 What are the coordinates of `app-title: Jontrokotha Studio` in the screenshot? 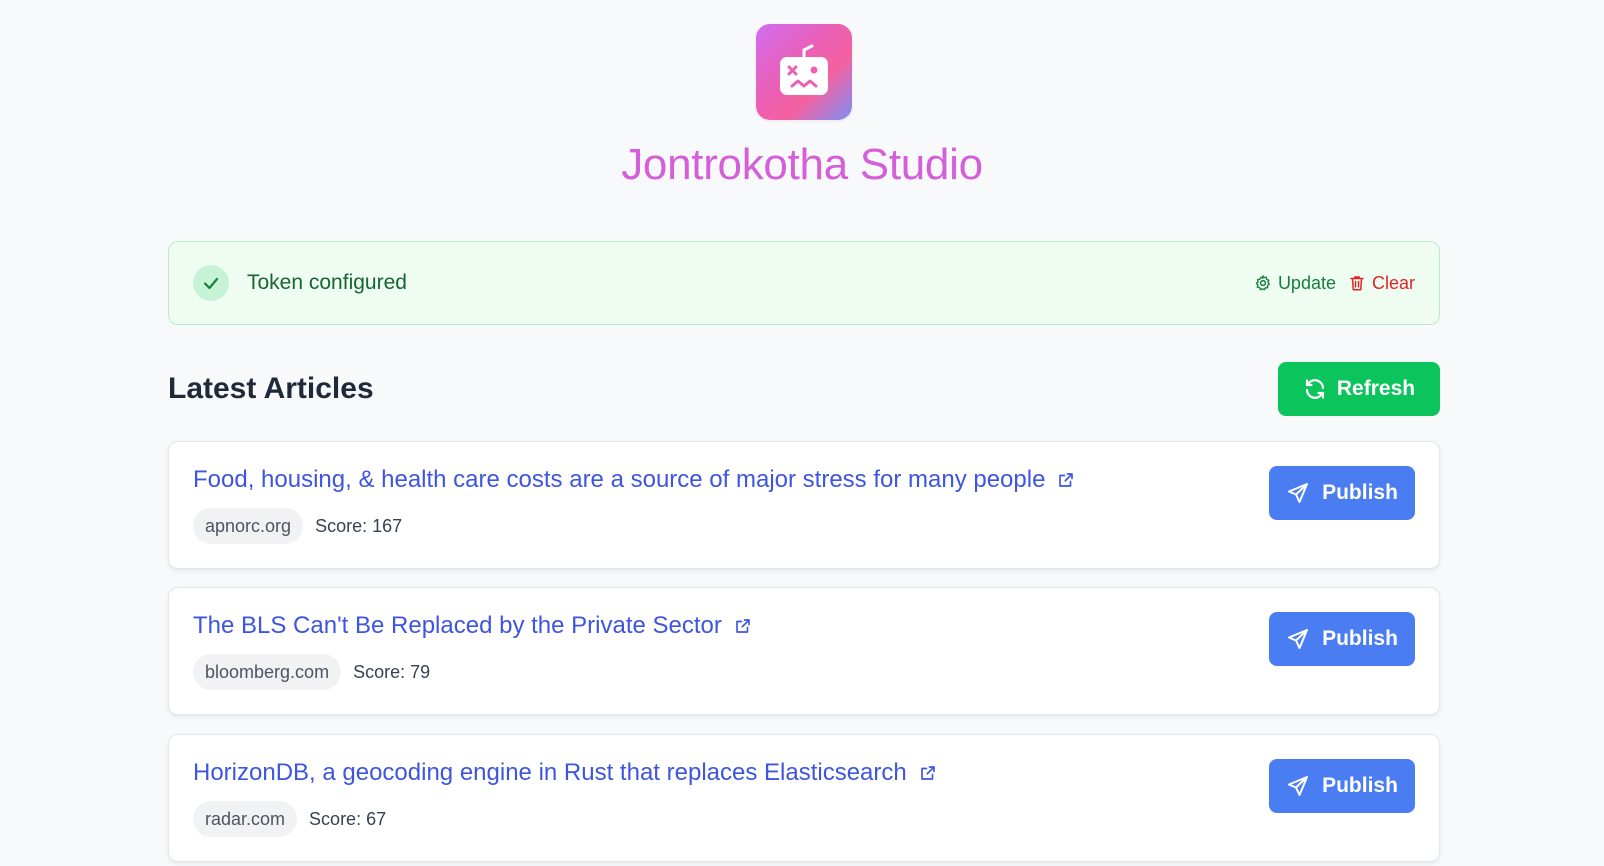 It's located at (802, 164).